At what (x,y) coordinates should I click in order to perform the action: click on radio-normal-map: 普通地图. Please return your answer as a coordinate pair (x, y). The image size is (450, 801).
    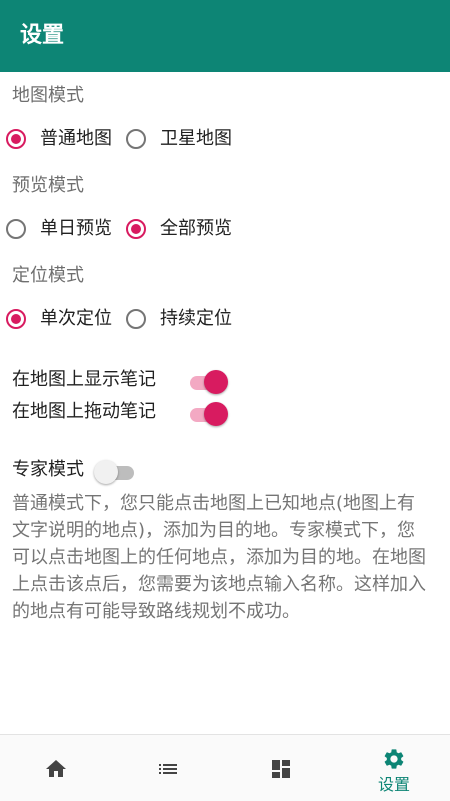
    Looking at the image, I should click on (64, 141).